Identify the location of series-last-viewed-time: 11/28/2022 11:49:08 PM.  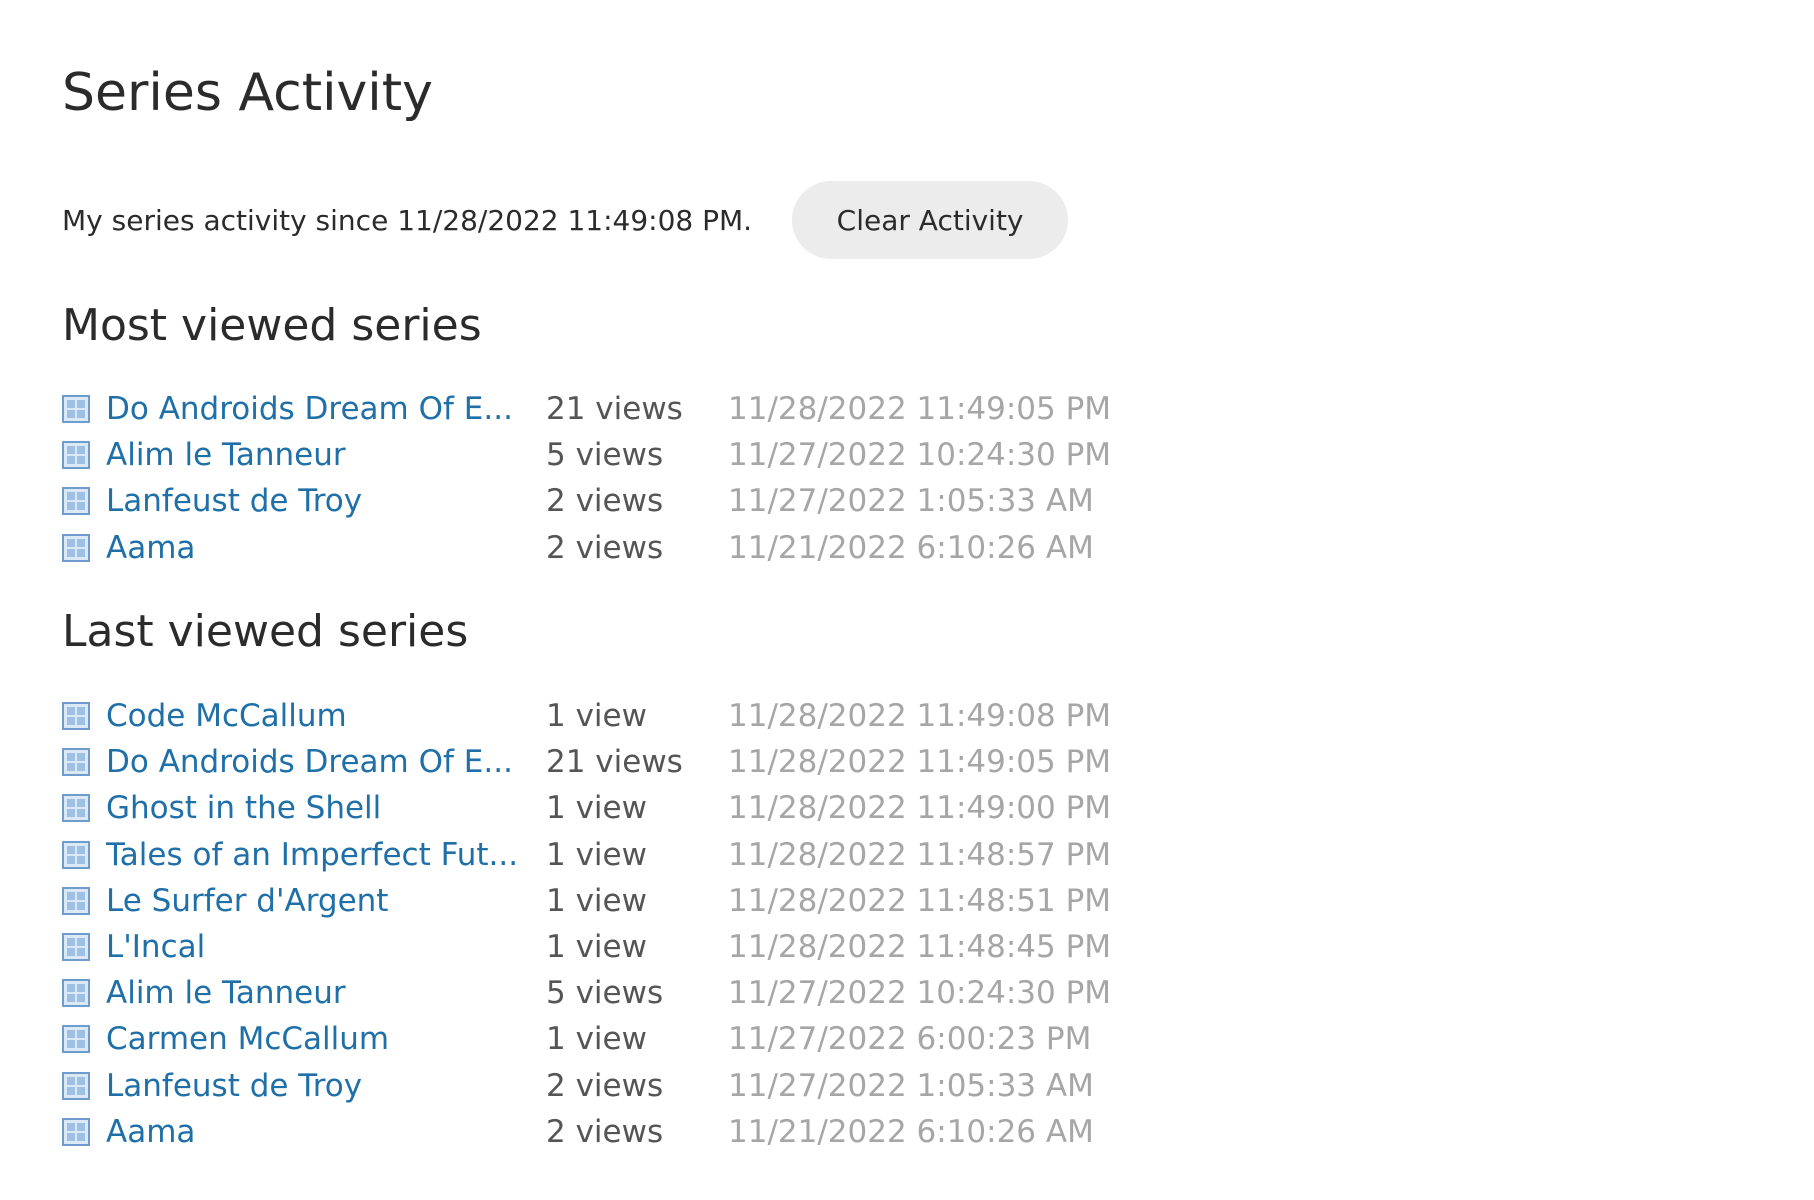
(920, 716).